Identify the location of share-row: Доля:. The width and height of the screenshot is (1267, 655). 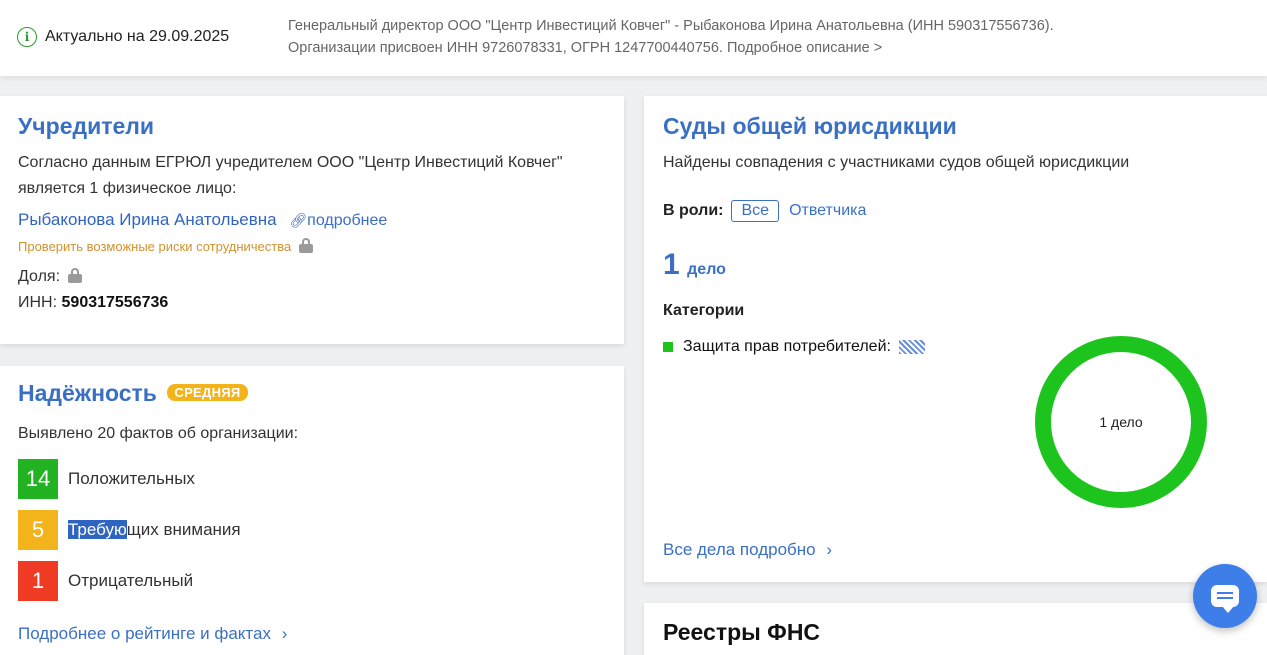
(50, 277).